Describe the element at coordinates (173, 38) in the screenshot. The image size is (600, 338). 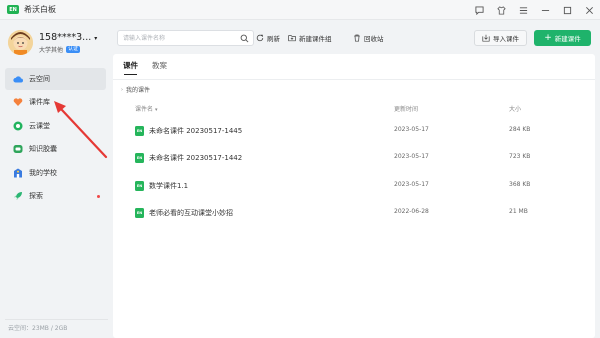
I see `search-input` at that location.